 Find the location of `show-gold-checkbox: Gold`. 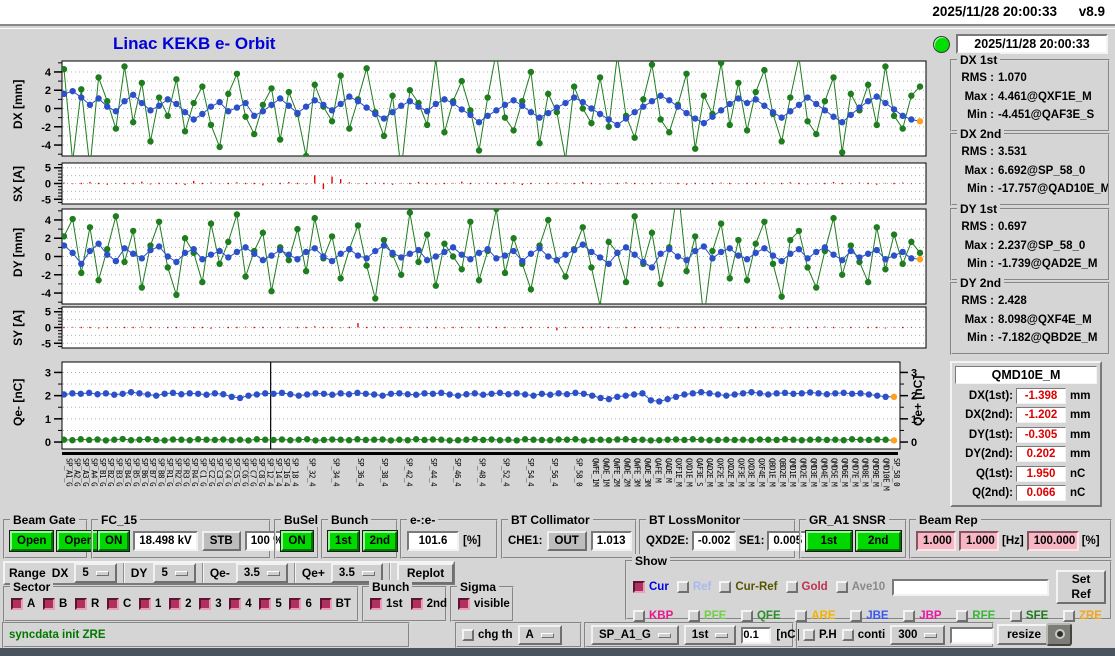

show-gold-checkbox: Gold is located at coordinates (806, 587).